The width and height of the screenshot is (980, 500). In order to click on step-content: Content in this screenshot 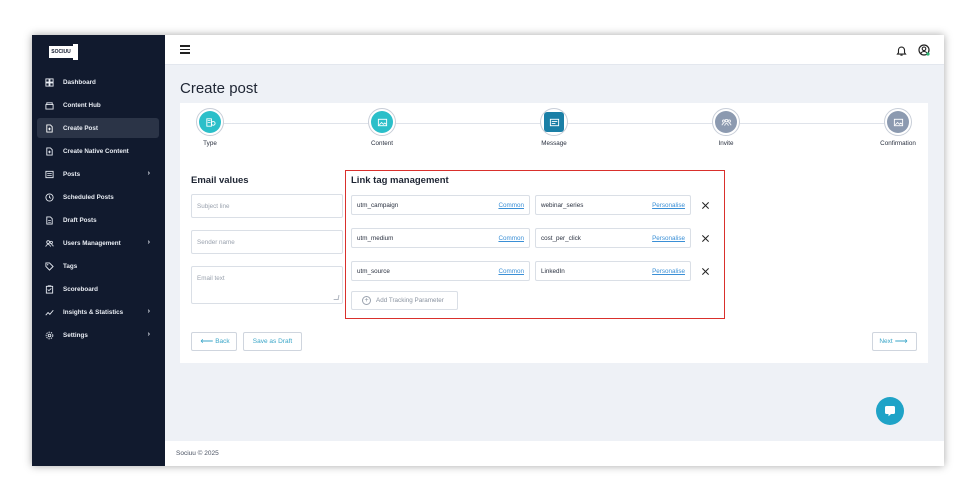, I will do `click(382, 127)`.